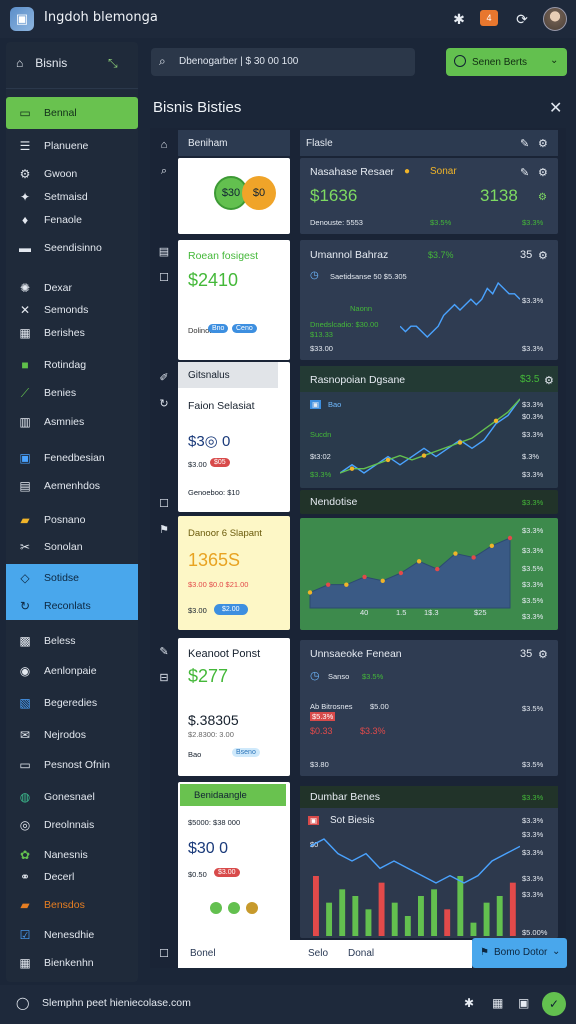  What do you see at coordinates (25, 146) in the screenshot?
I see `list-icon: ☰` at bounding box center [25, 146].